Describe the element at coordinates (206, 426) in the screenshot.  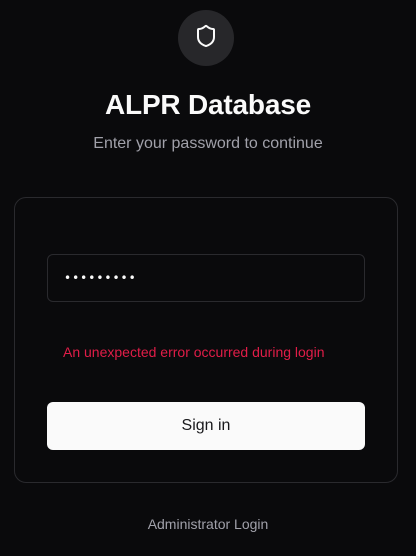
I see `sign-in-button: Sign in` at that location.